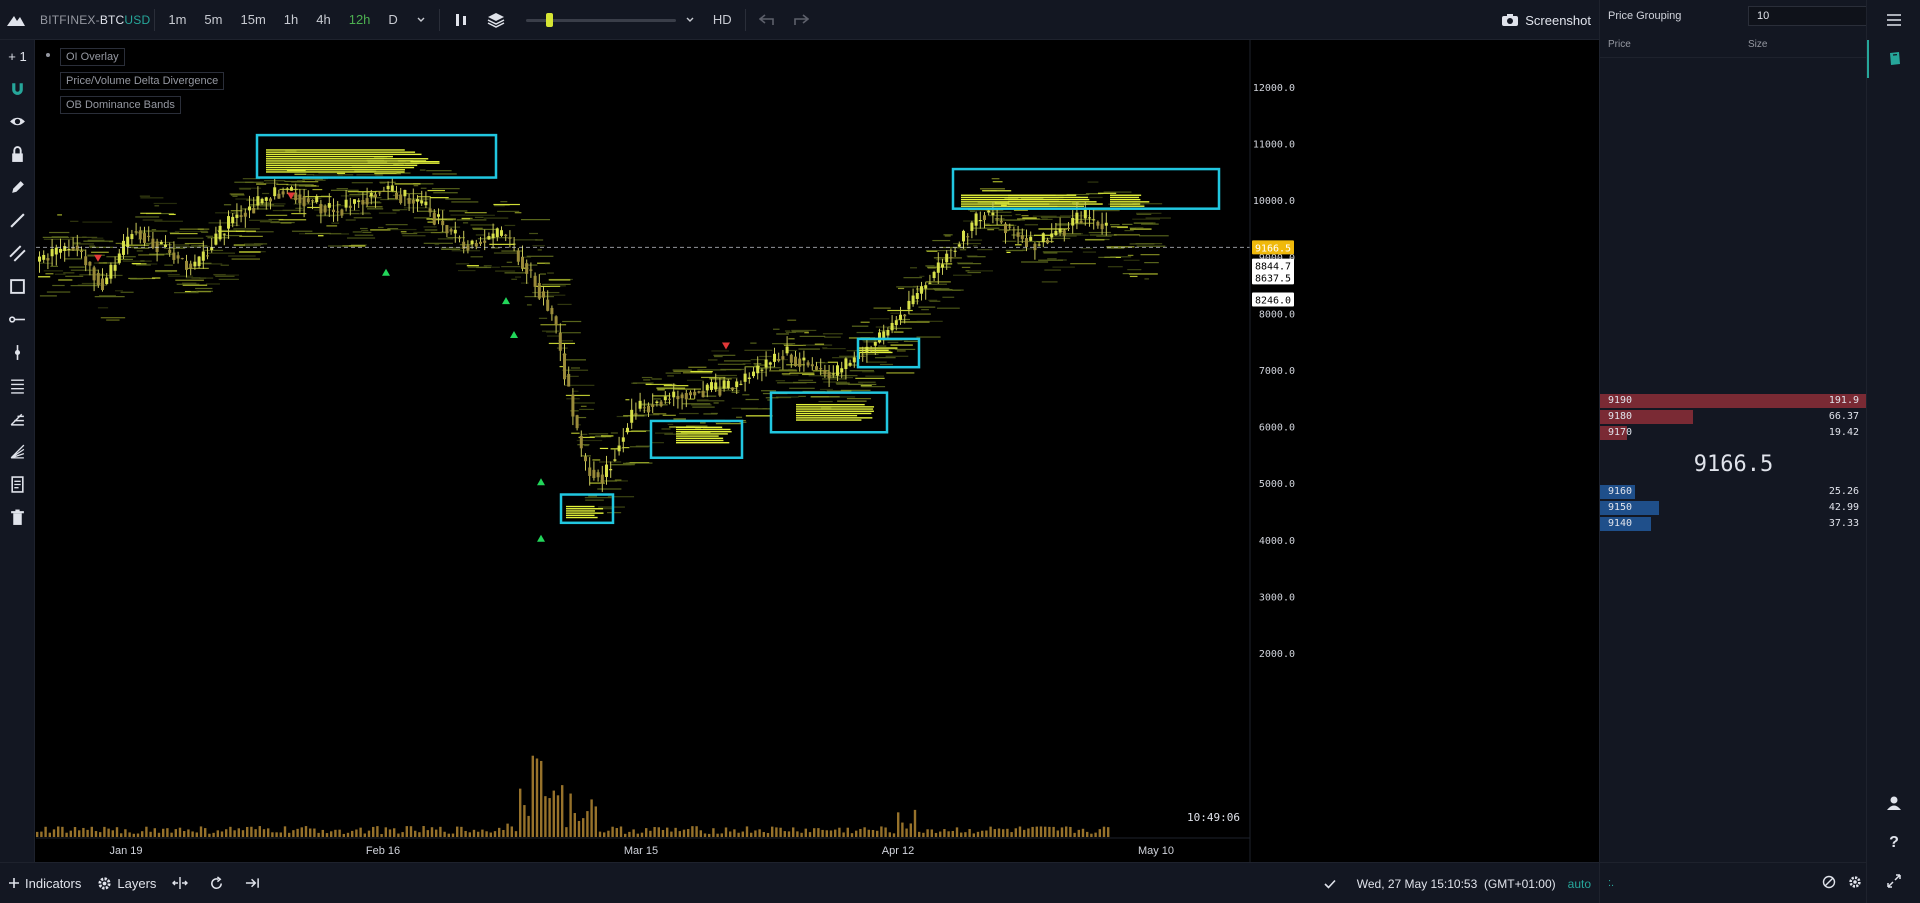 The height and width of the screenshot is (903, 1920). Describe the element at coordinates (1733, 417) in the screenshot. I see `ask-row: 9180 66.37` at that location.